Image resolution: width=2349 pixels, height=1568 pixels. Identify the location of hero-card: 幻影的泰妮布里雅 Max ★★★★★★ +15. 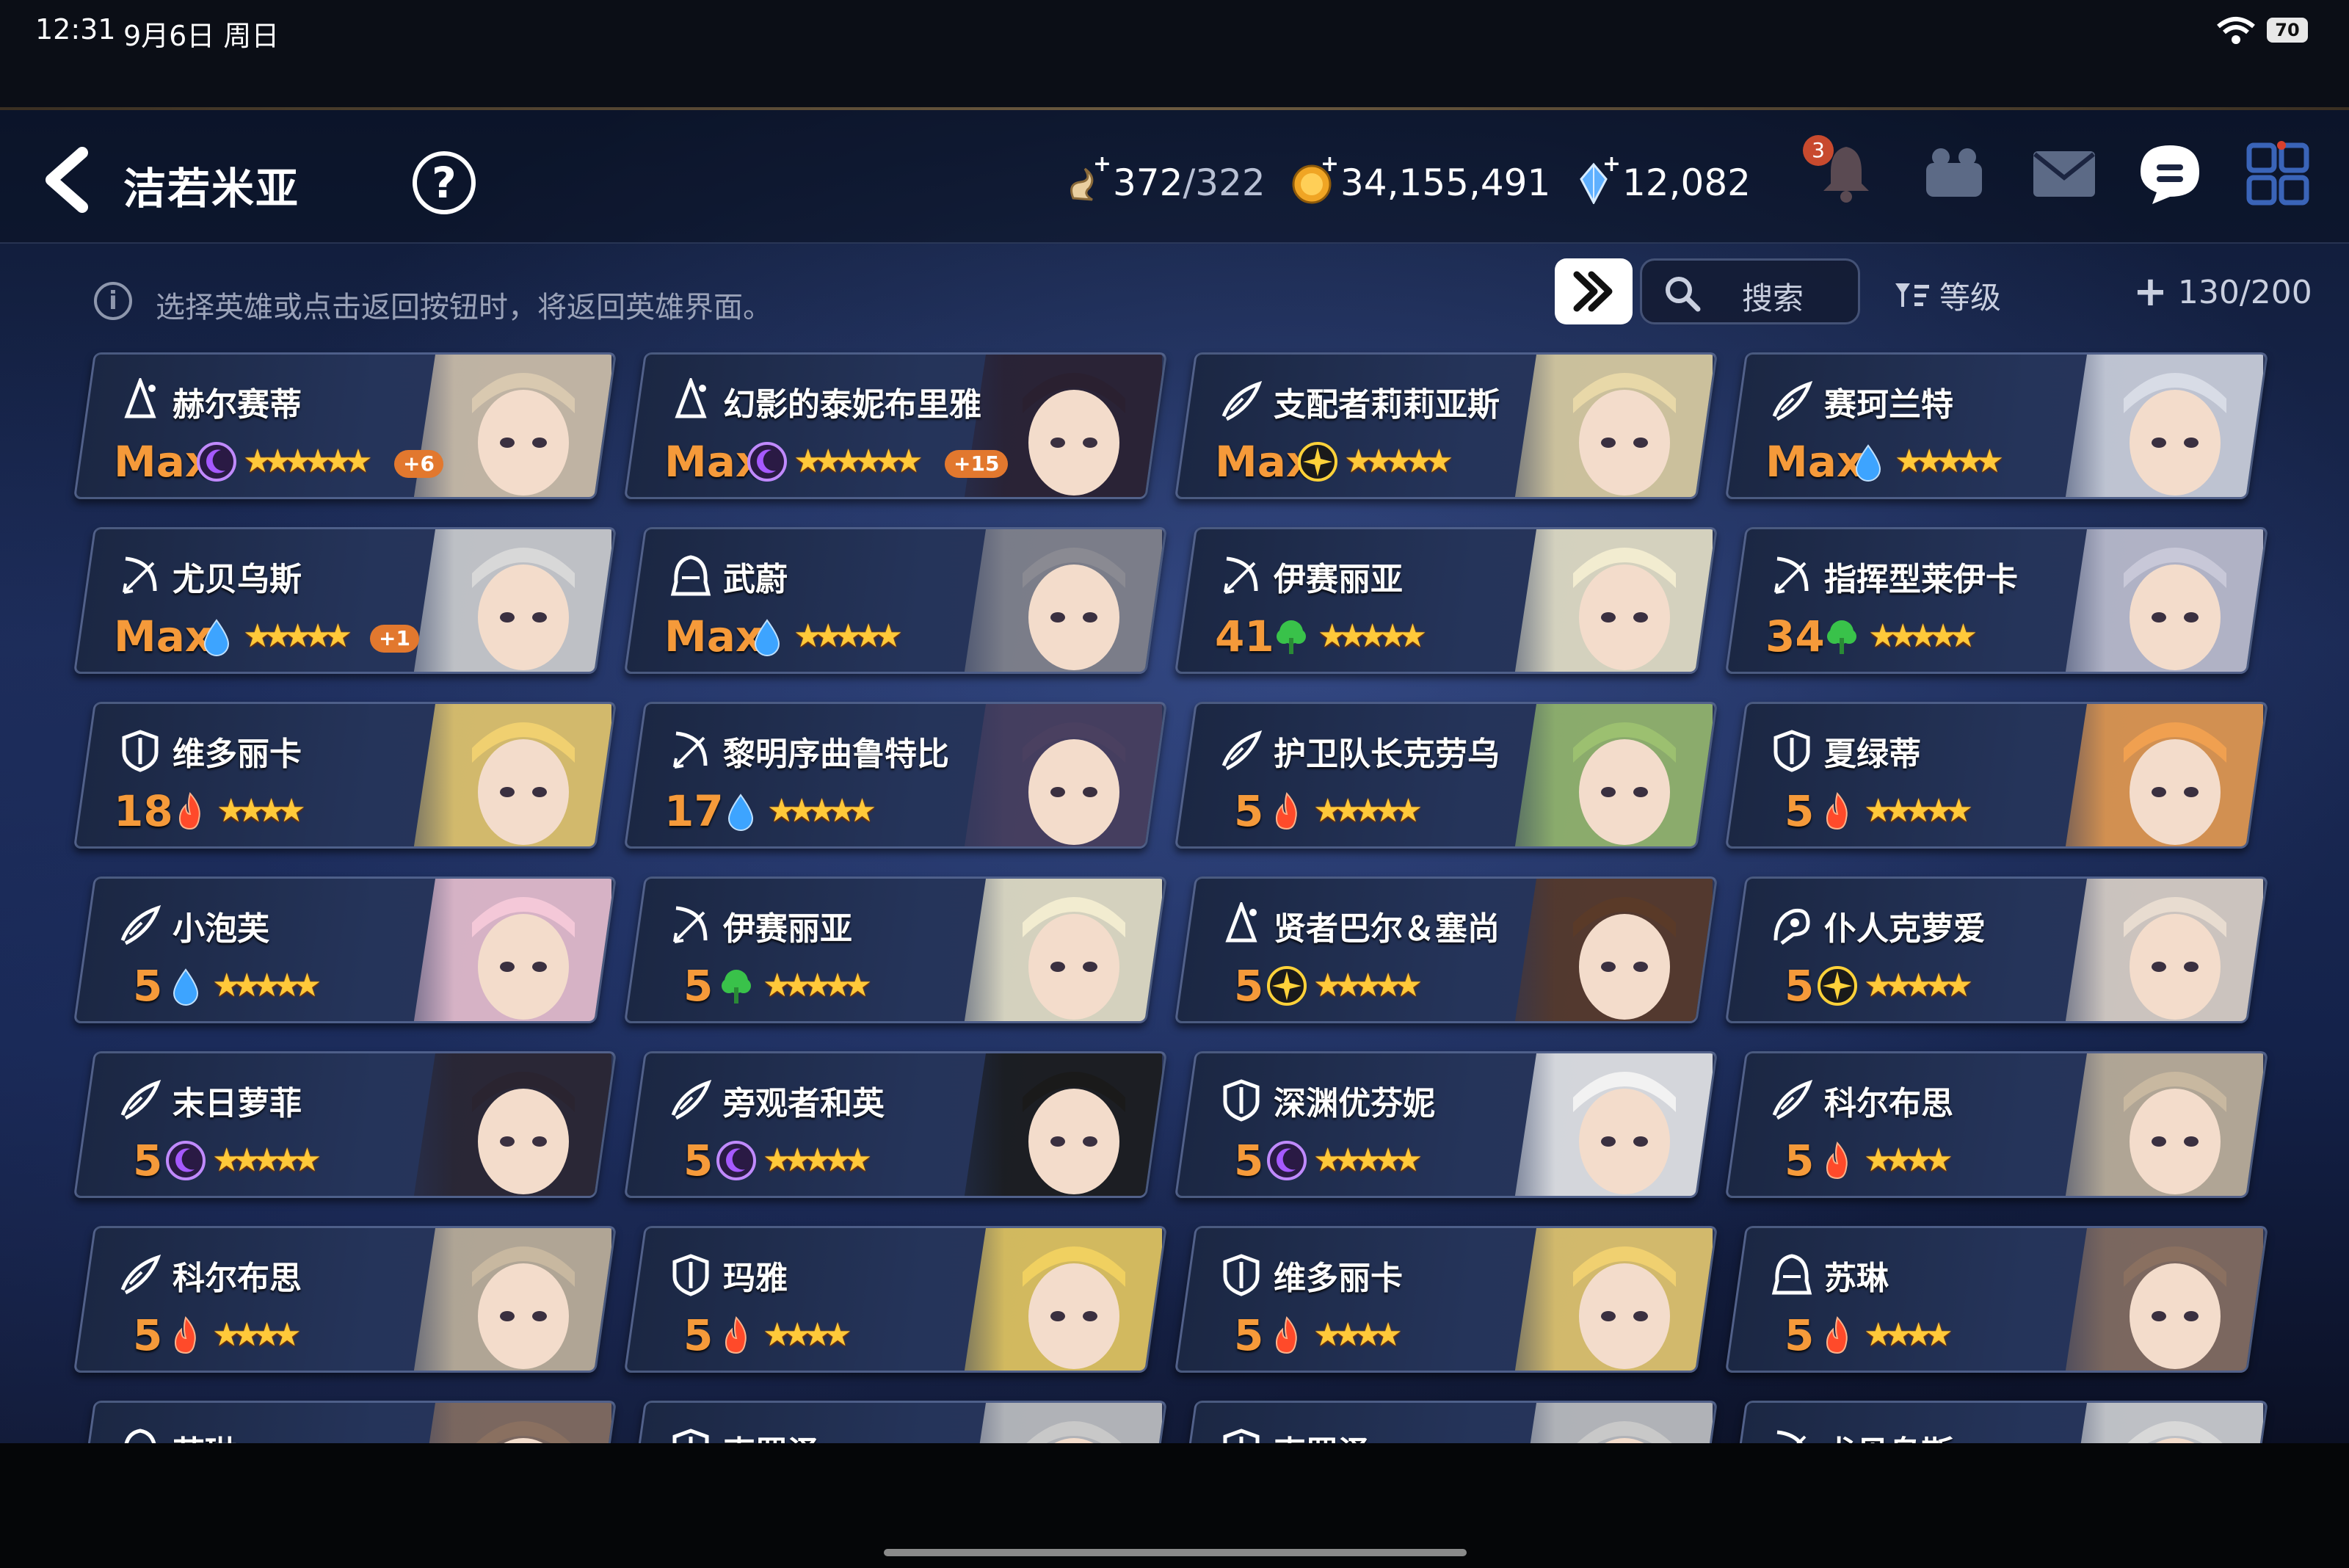
(895, 425).